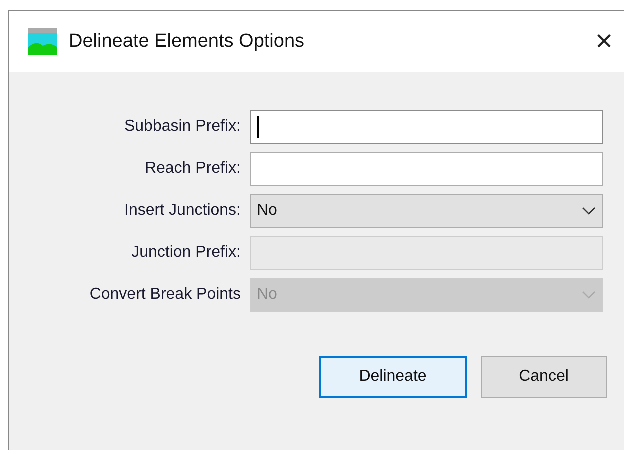 This screenshot has height=450, width=624. I want to click on close-button: ×, so click(604, 41).